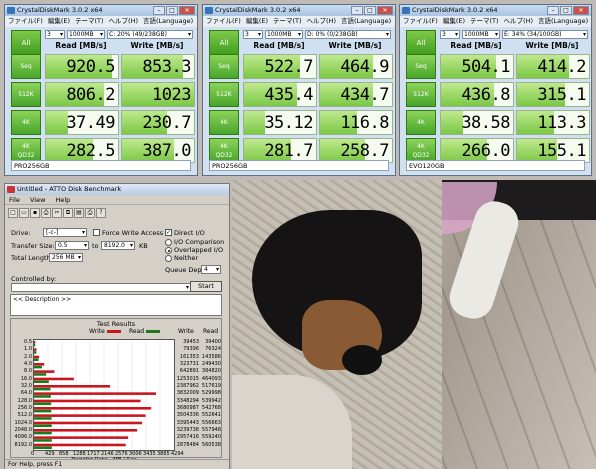 The image size is (596, 469). Describe the element at coordinates (13, 213) in the screenshot. I see `new-icon: □` at that location.